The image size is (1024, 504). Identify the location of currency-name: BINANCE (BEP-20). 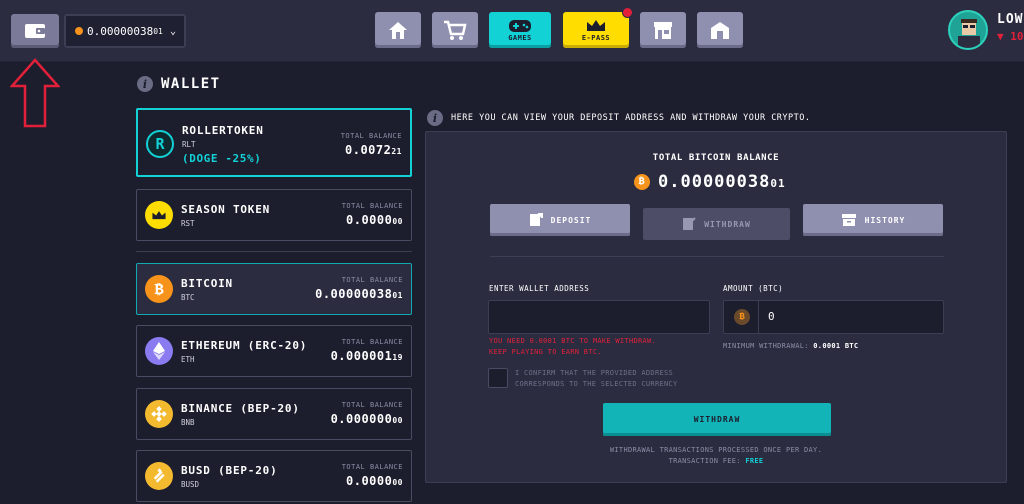
(240, 408).